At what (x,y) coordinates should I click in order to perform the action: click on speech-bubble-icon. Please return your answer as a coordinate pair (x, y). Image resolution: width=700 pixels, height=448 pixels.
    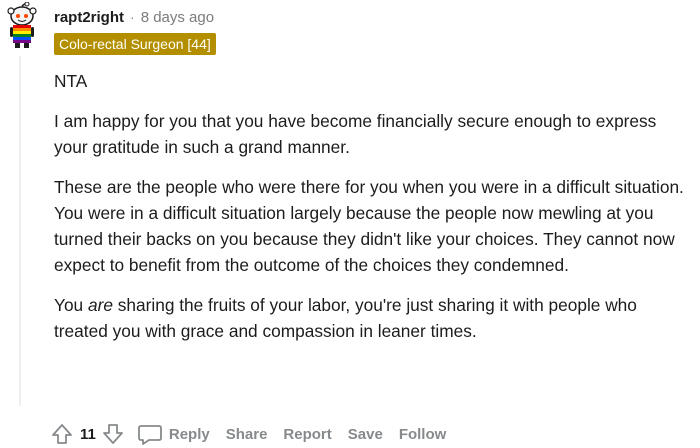
    Looking at the image, I should click on (150, 434).